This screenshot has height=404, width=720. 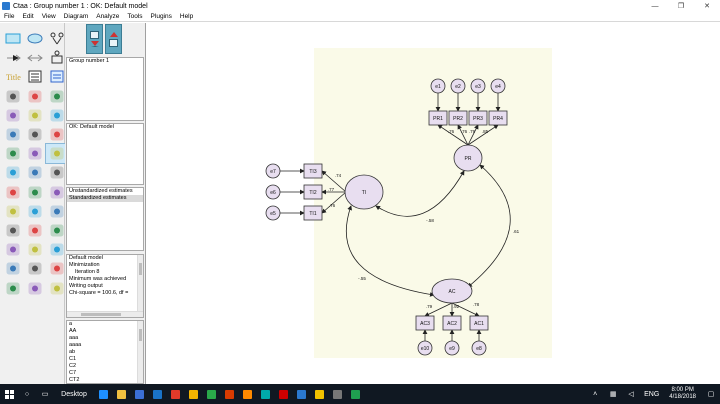 I want to click on menu-help: Help, so click(x=186, y=16).